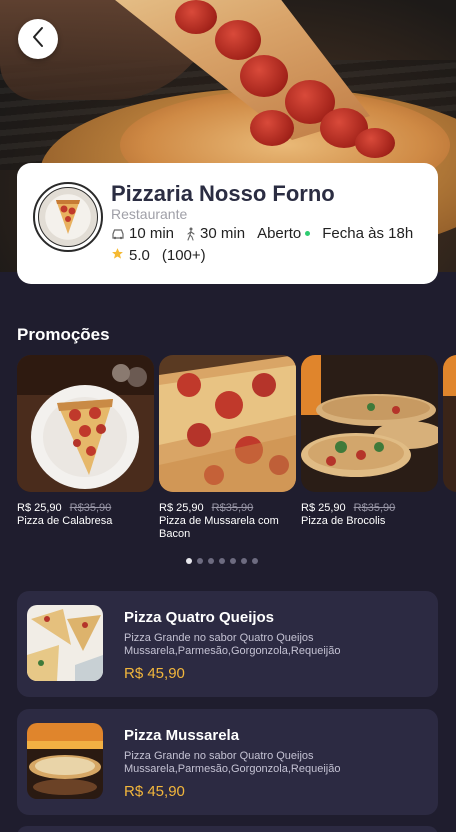  What do you see at coordinates (279, 233) in the screenshot?
I see `open-status: Aberto` at bounding box center [279, 233].